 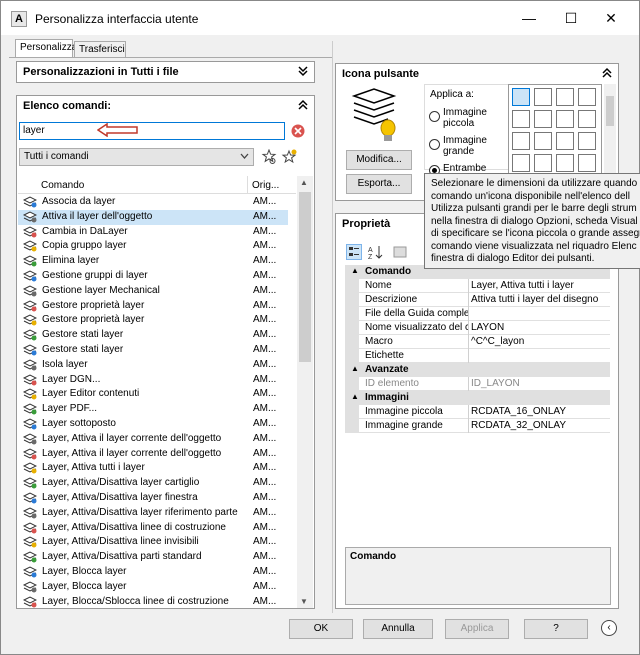 What do you see at coordinates (354, 252) in the screenshot?
I see `categorized-view-icon` at bounding box center [354, 252].